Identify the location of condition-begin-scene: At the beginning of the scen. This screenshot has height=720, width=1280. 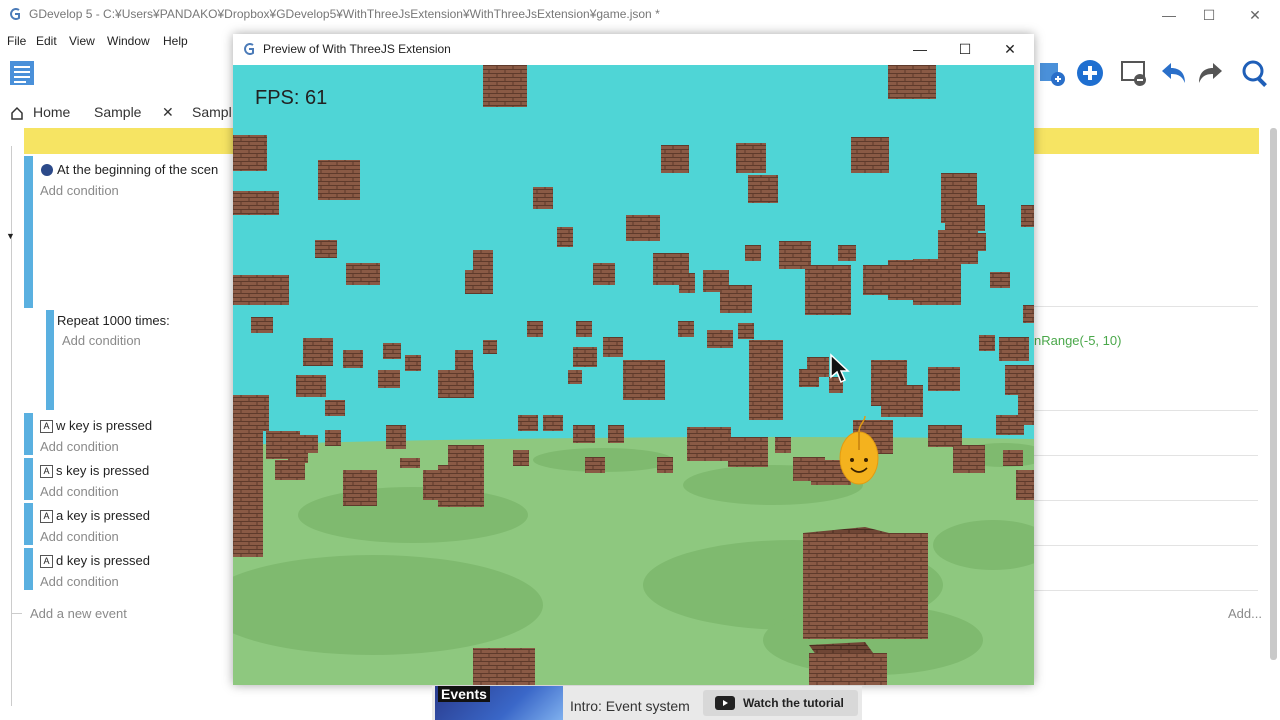
(137, 169).